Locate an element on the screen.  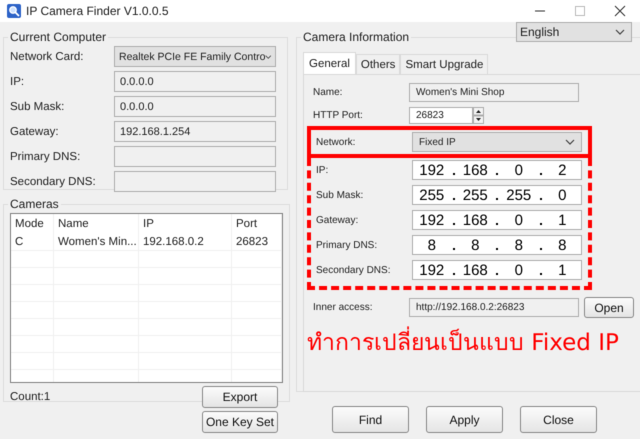
field-label: Network Card: is located at coordinates (47, 56).